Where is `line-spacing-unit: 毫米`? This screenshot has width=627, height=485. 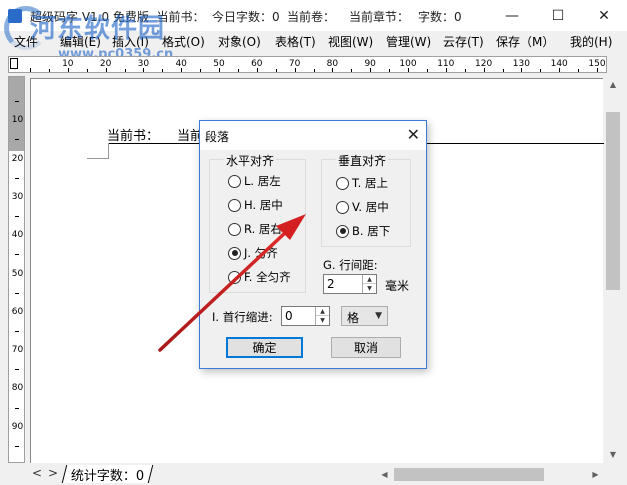
line-spacing-unit: 毫米 is located at coordinates (397, 286).